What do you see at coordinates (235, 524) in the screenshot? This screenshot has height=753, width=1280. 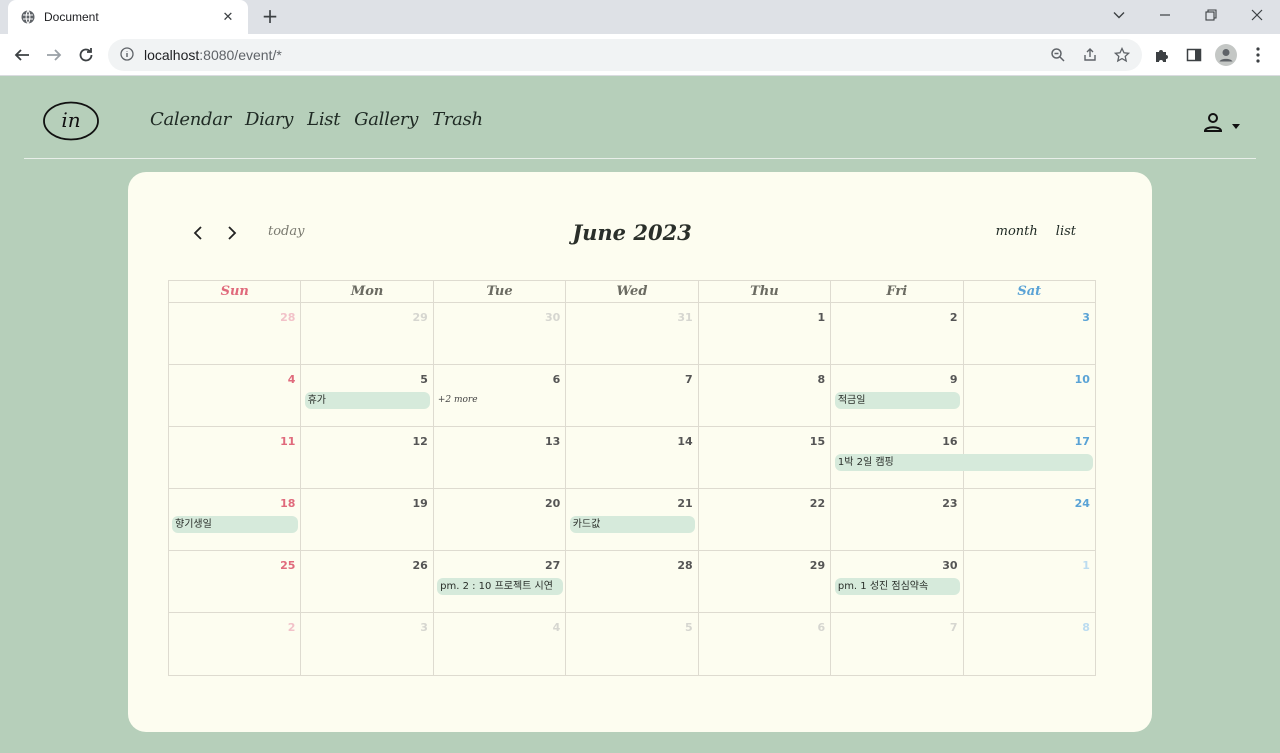 I see `calendar-event: 향기생일` at bounding box center [235, 524].